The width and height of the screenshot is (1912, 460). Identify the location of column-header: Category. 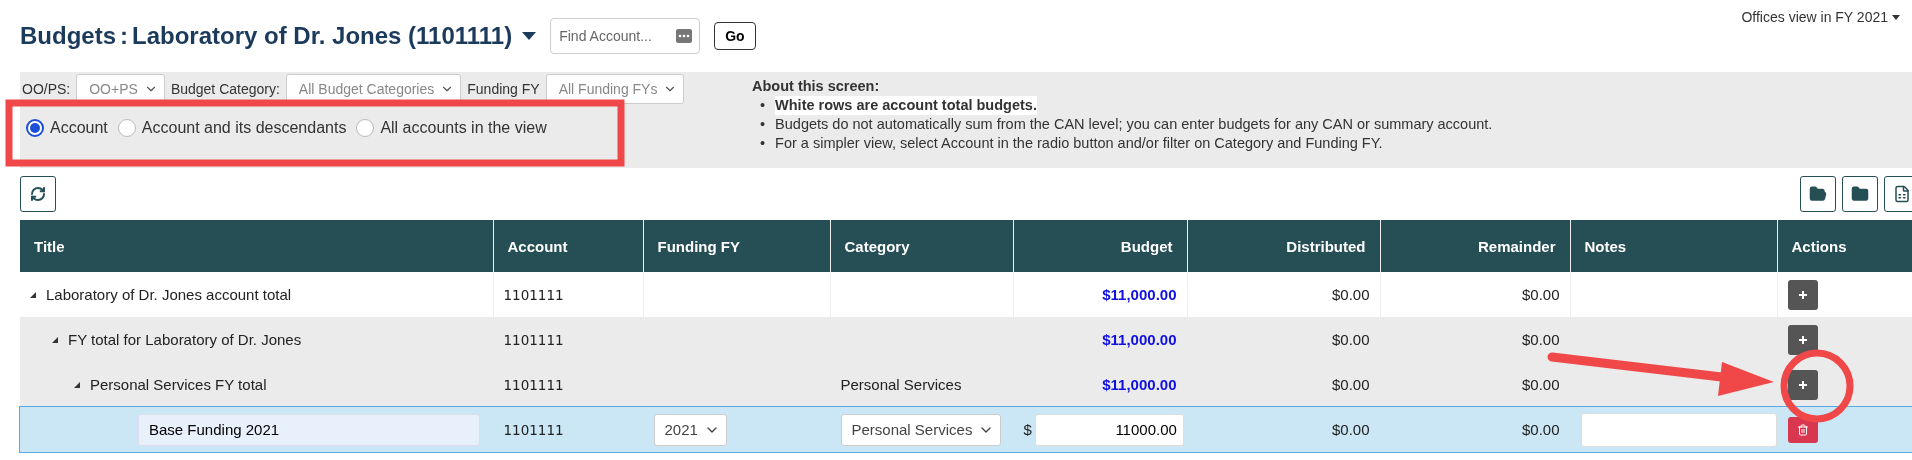
(921, 246).